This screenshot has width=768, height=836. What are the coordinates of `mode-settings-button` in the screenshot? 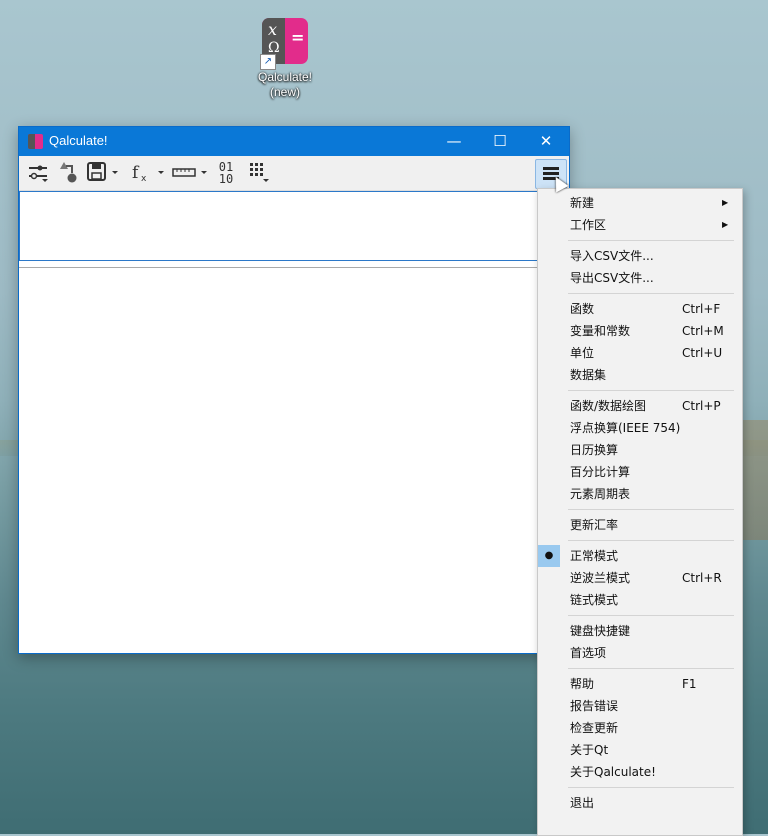 It's located at (38, 173).